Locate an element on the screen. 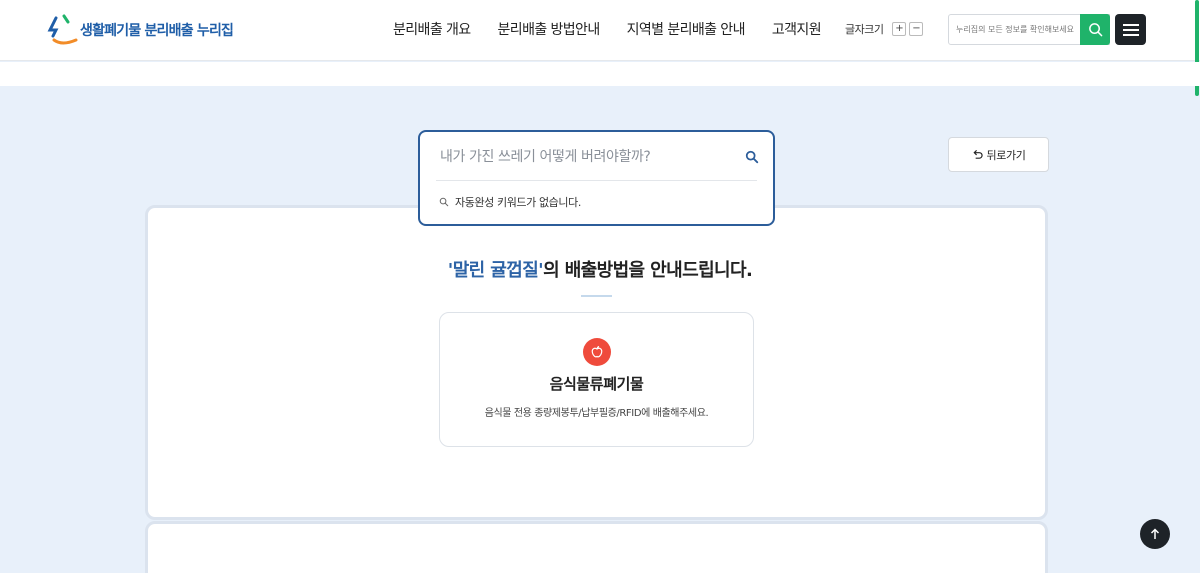  back-button: 뒤로가기 is located at coordinates (998, 154).